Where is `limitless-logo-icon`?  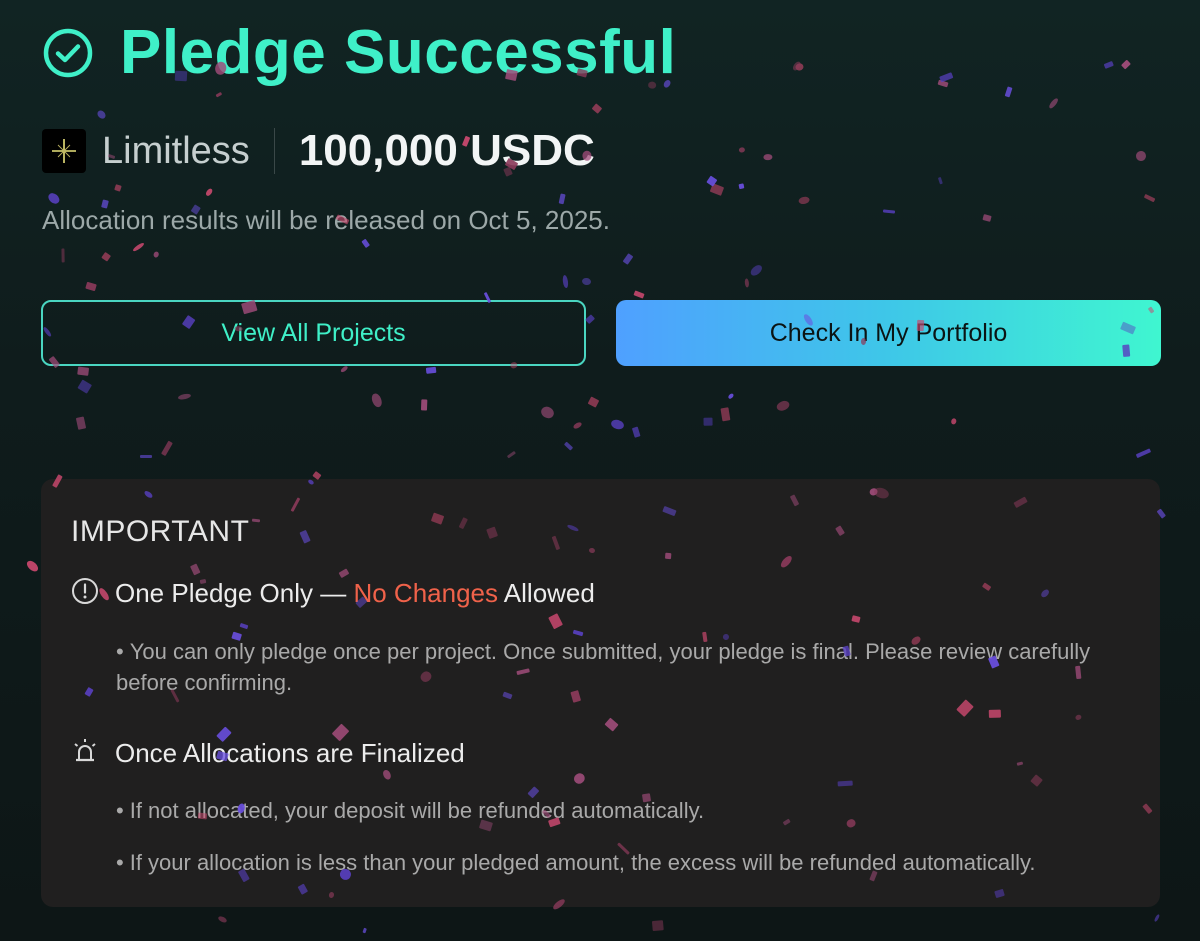
limitless-logo-icon is located at coordinates (64, 151).